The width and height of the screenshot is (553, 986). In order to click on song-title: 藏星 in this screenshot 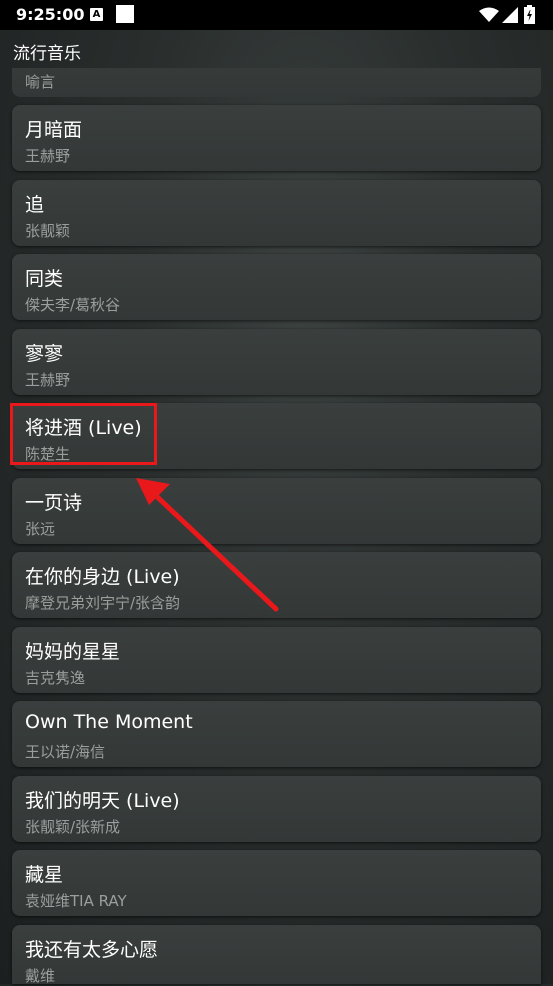, I will do `click(44, 875)`.